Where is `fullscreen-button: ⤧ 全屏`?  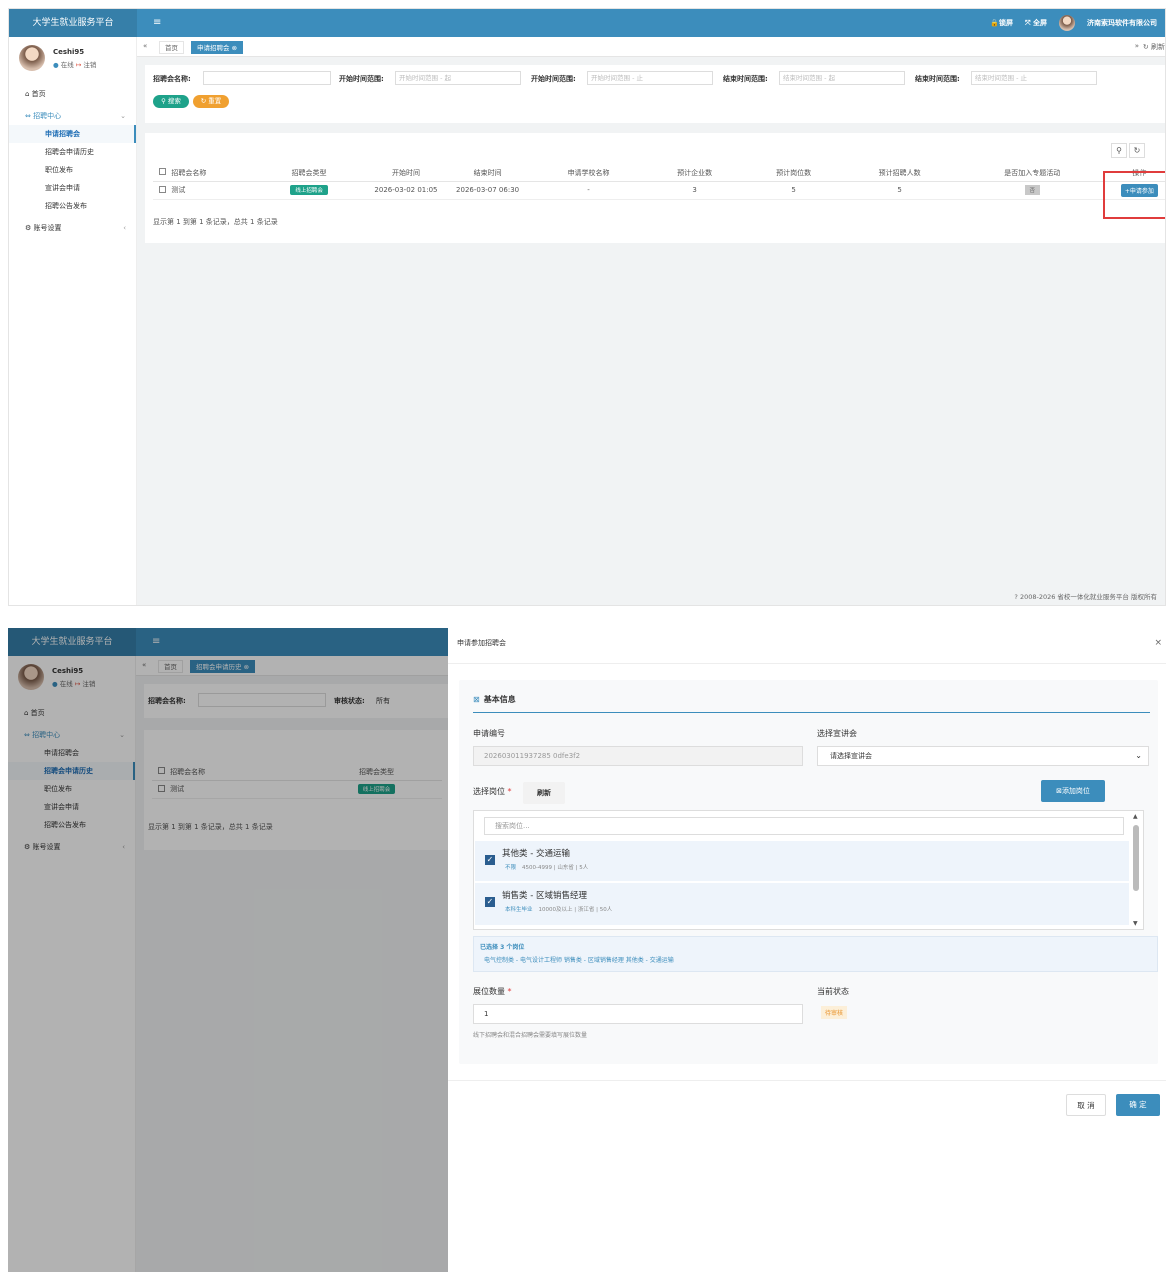
fullscreen-button: ⤧ 全屏 is located at coordinates (1036, 23).